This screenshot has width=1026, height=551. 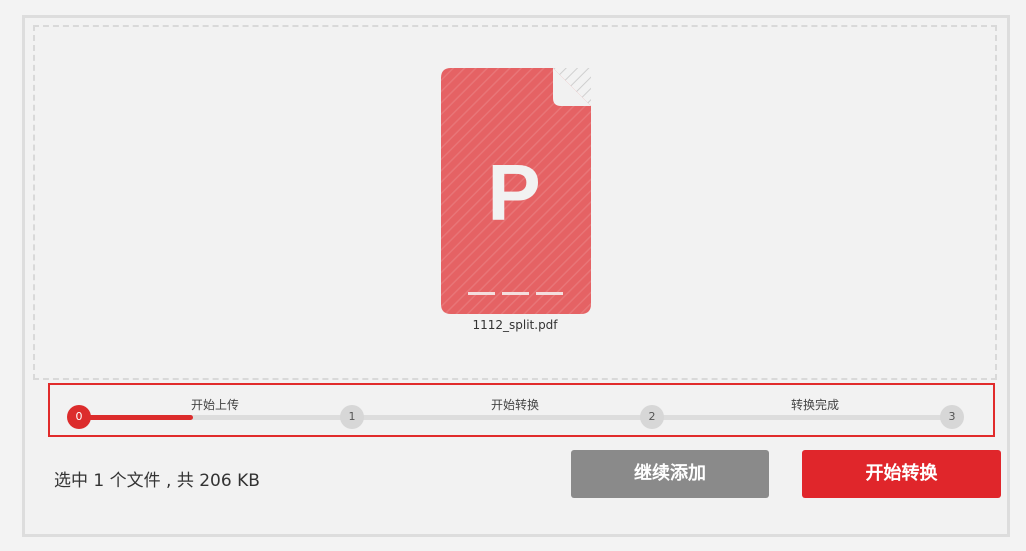 I want to click on file-name: 1112_split.pdf, so click(x=515, y=325).